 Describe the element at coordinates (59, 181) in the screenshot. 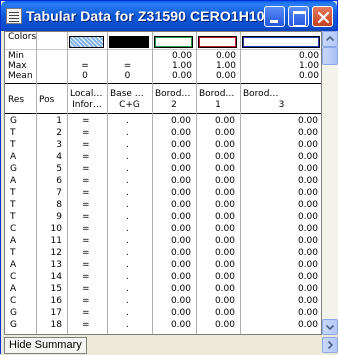

I see `table-cell: 6` at that location.